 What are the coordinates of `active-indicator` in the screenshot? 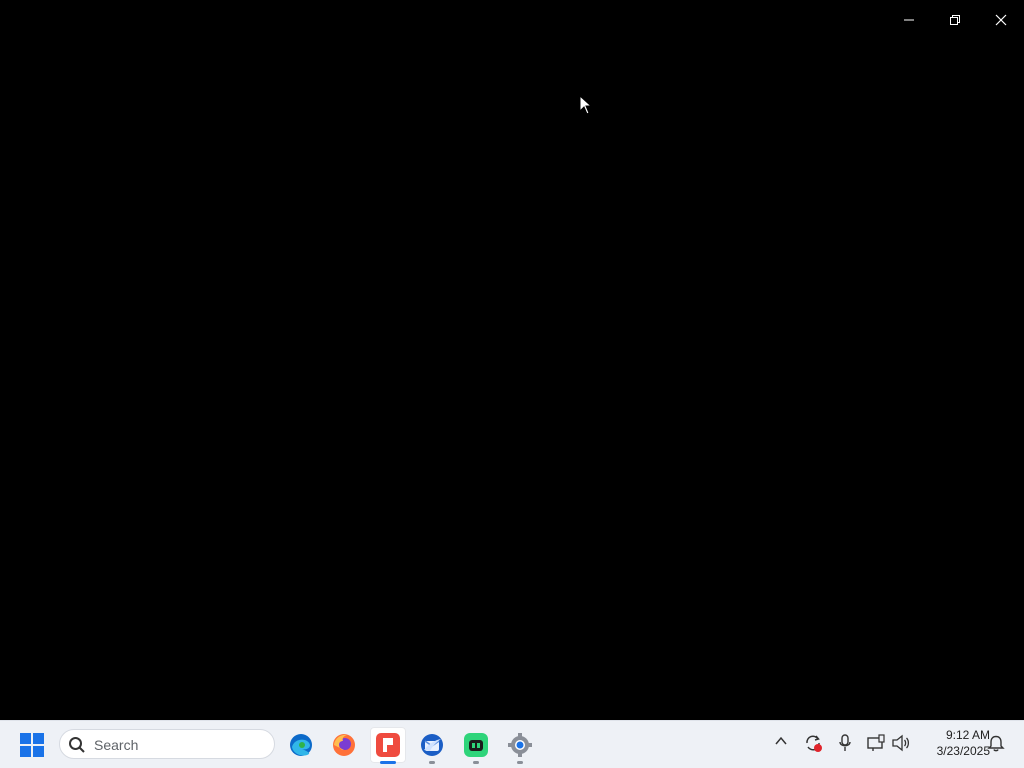 It's located at (388, 762).